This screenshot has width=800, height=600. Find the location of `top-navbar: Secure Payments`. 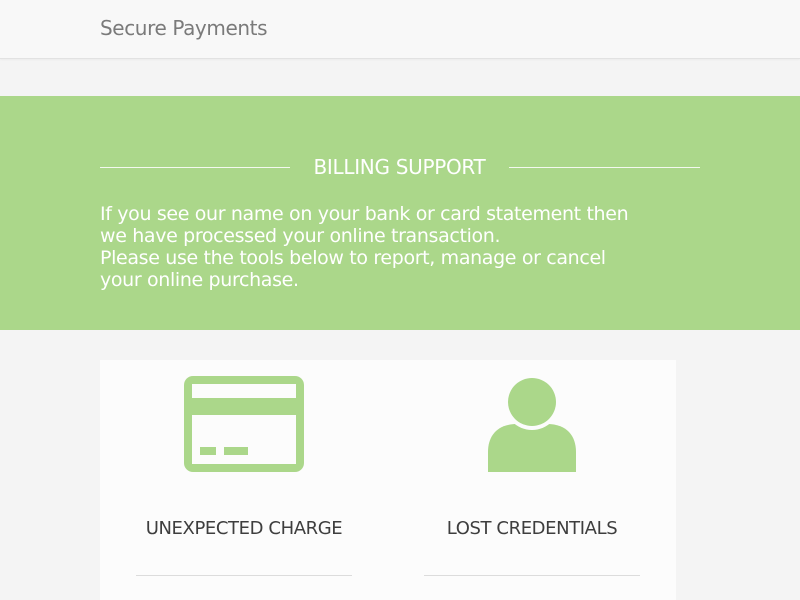

top-navbar: Secure Payments is located at coordinates (400, 29).